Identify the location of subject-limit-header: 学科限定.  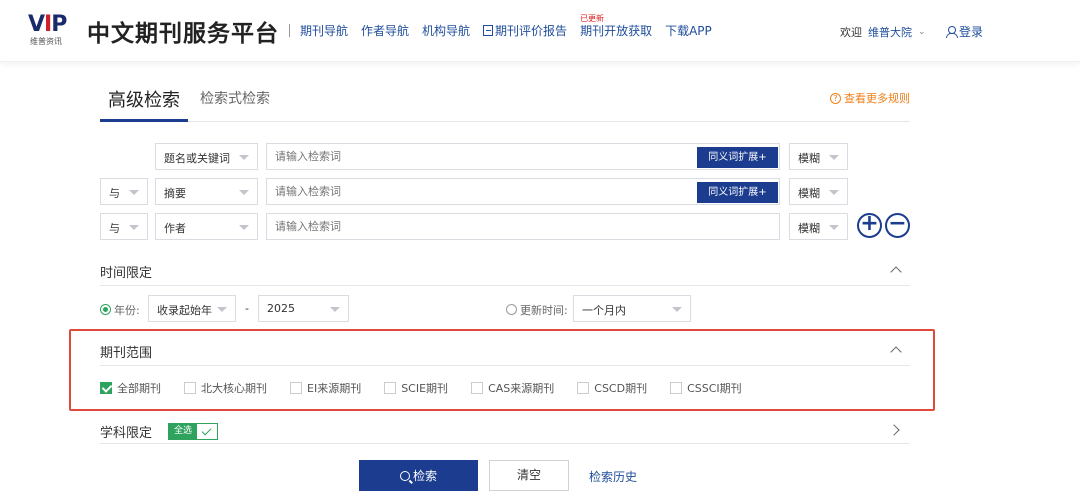
(505, 433).